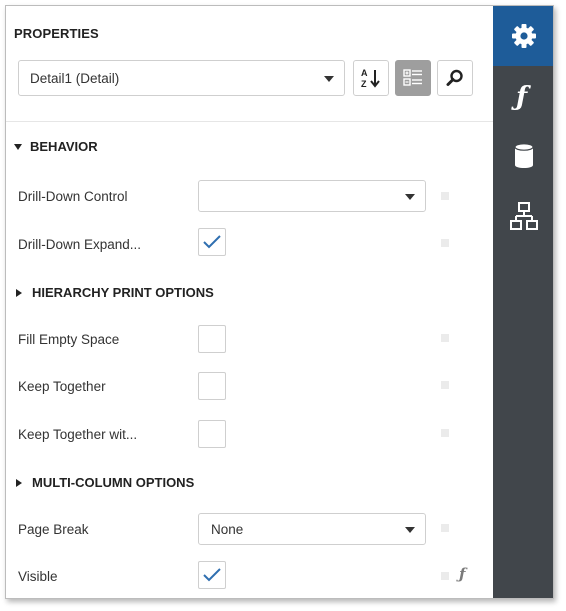 Image resolution: width=566 pixels, height=611 pixels. I want to click on sort-alphabetical-icon: A Z, so click(370, 78).